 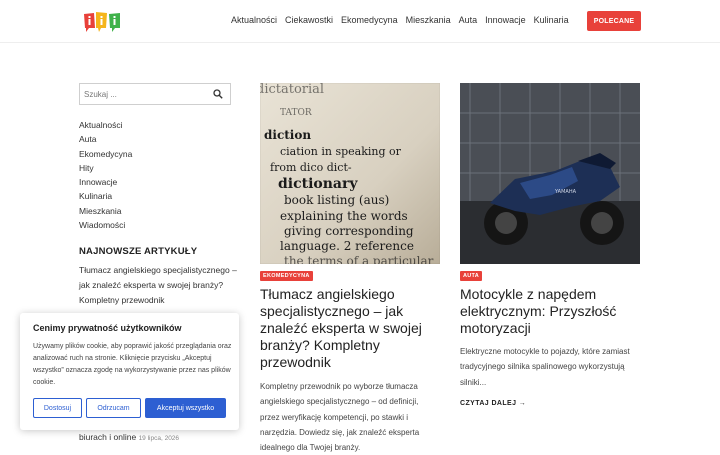 What do you see at coordinates (614, 21) in the screenshot?
I see `polecane-button: POLECANE` at bounding box center [614, 21].